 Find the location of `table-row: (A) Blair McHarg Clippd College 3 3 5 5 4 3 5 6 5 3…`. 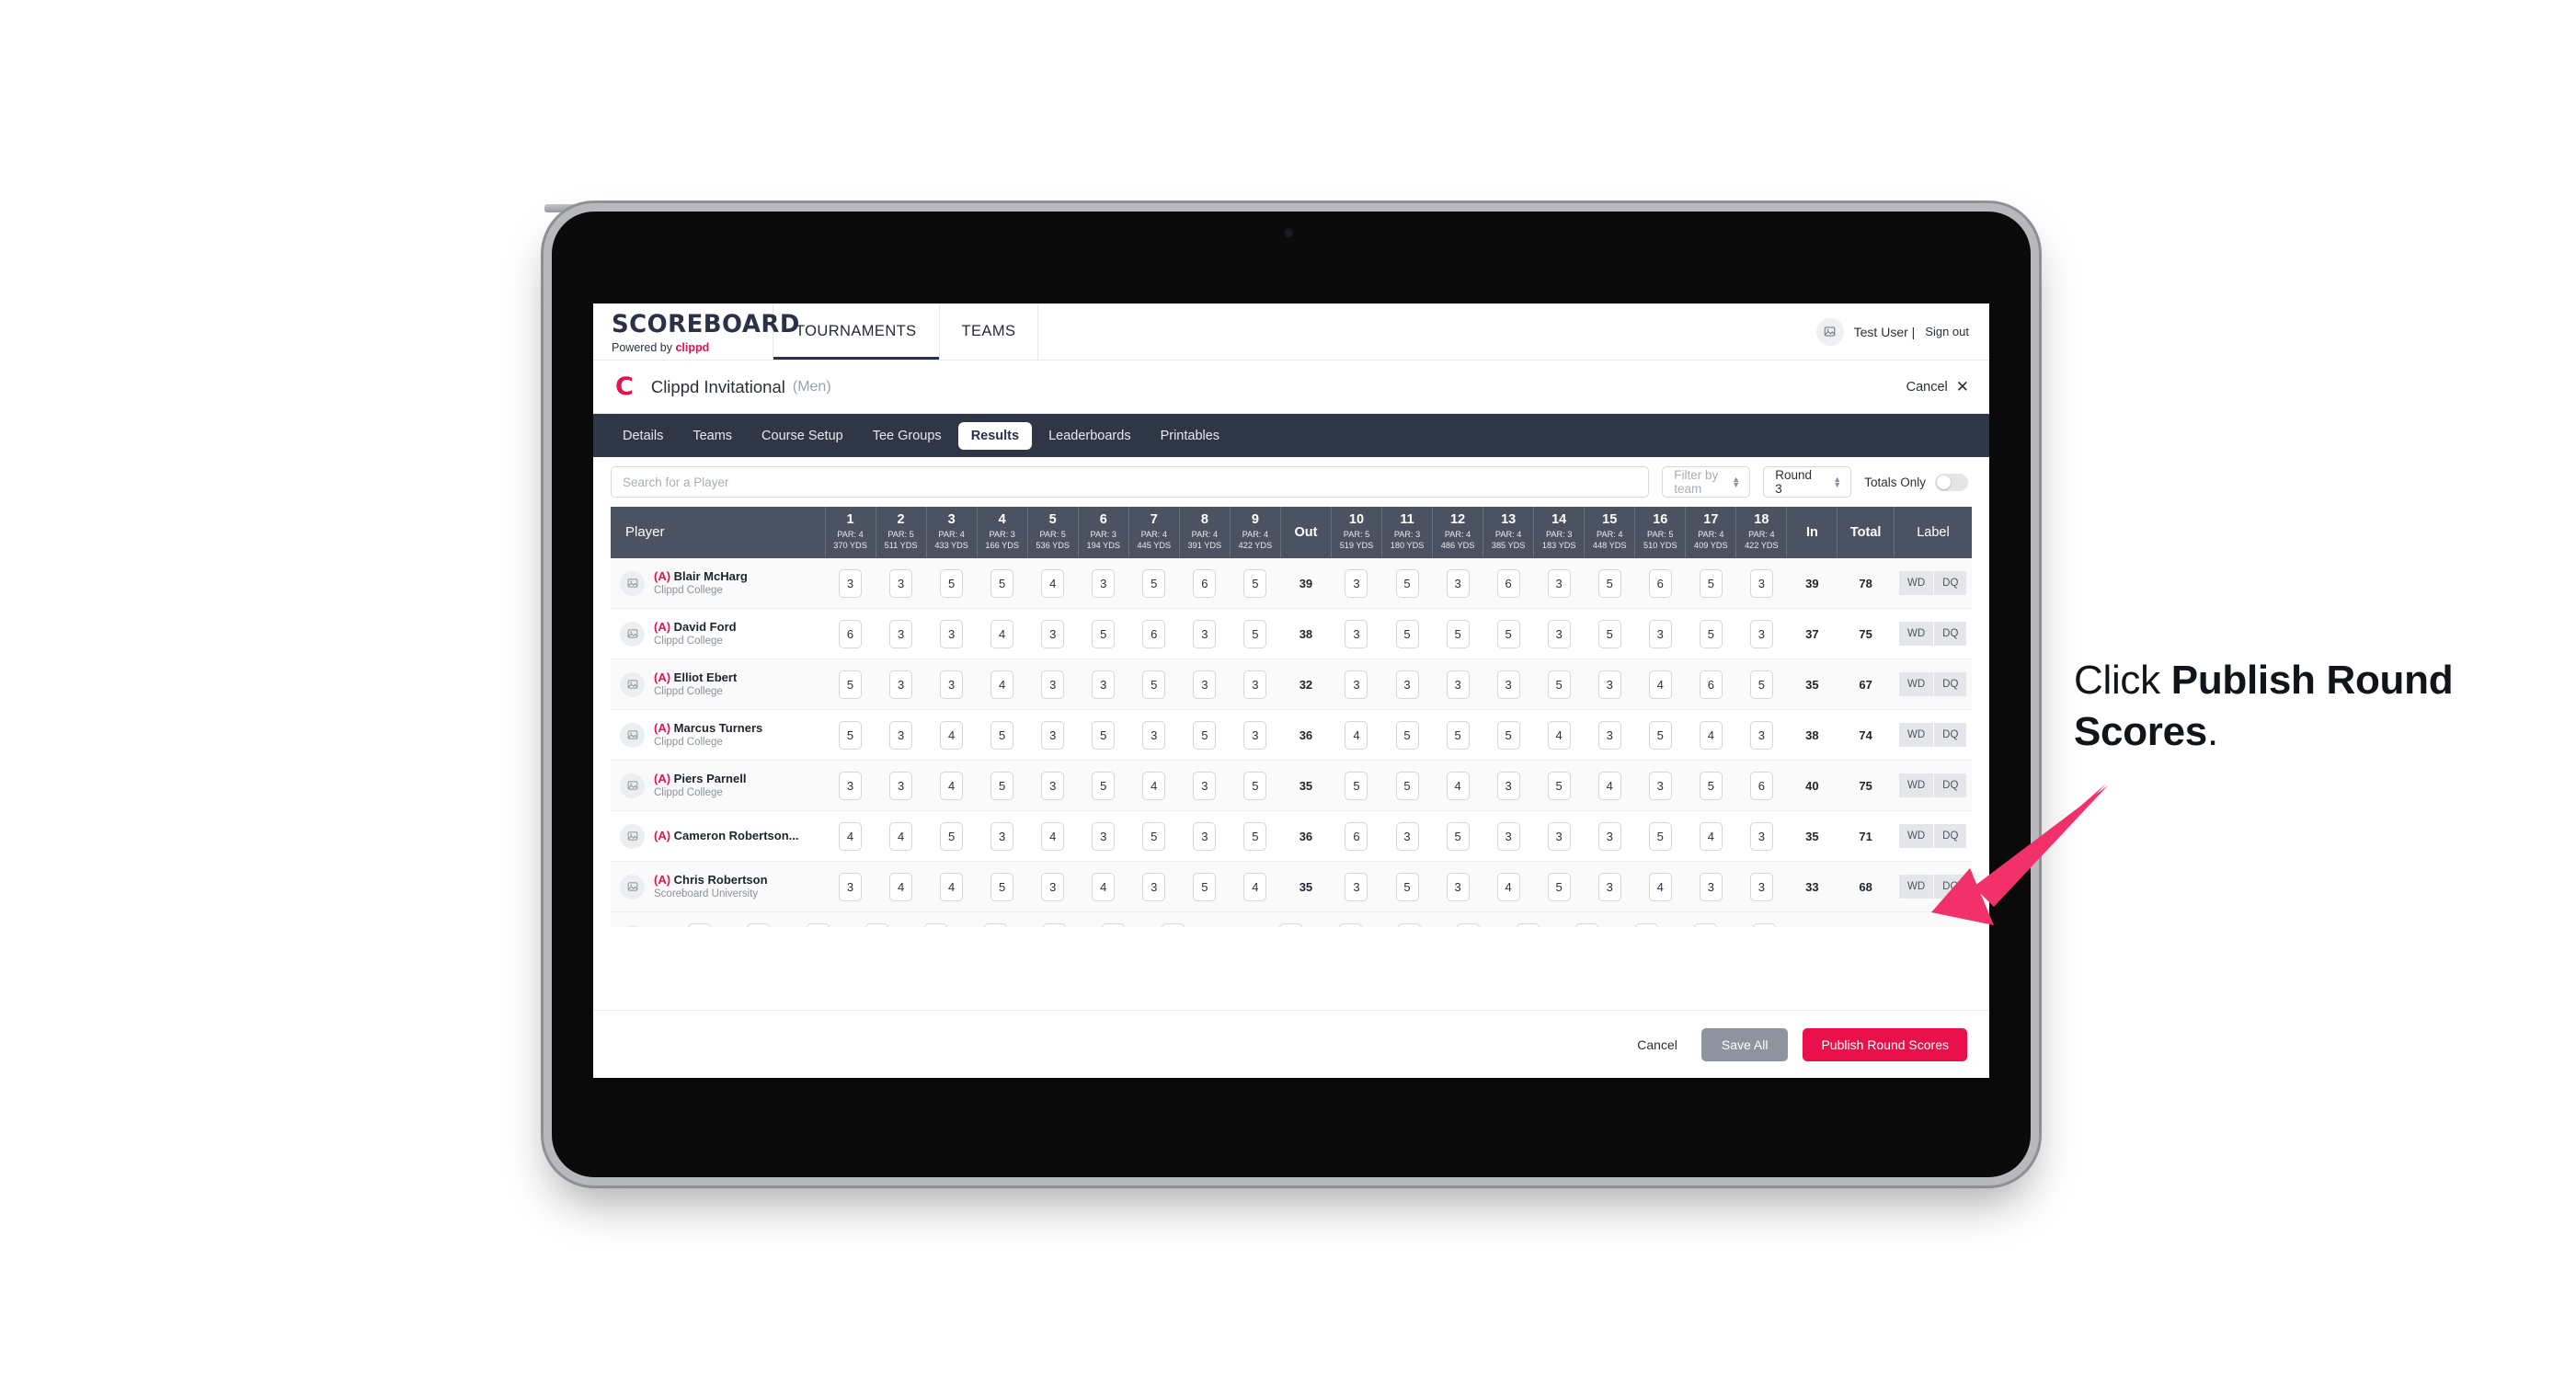

table-row: (A) Blair McHarg Clippd College 3 3 5 5 4 3 5 6 5 3… is located at coordinates (1292, 583).